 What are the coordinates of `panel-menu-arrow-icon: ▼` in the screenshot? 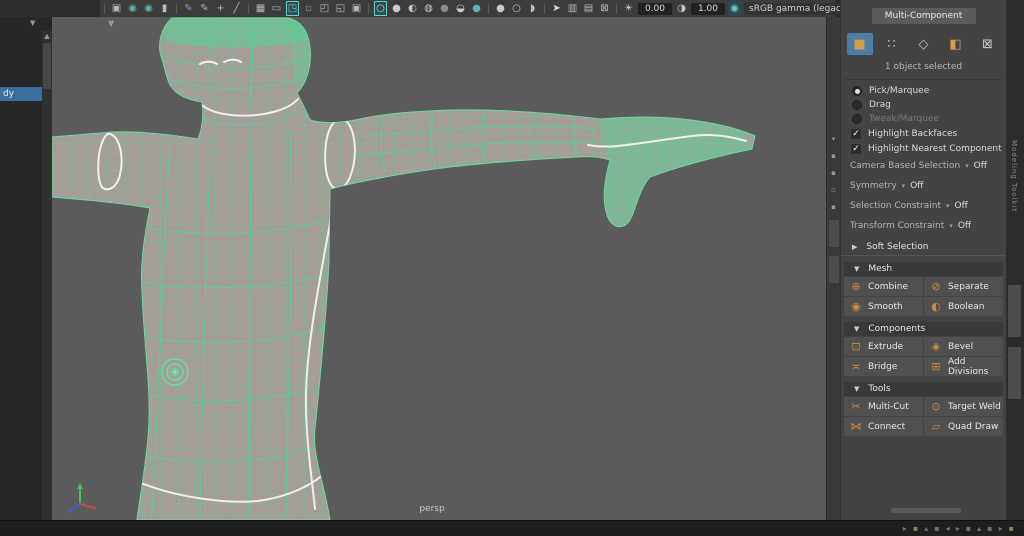 It's located at (32, 23).